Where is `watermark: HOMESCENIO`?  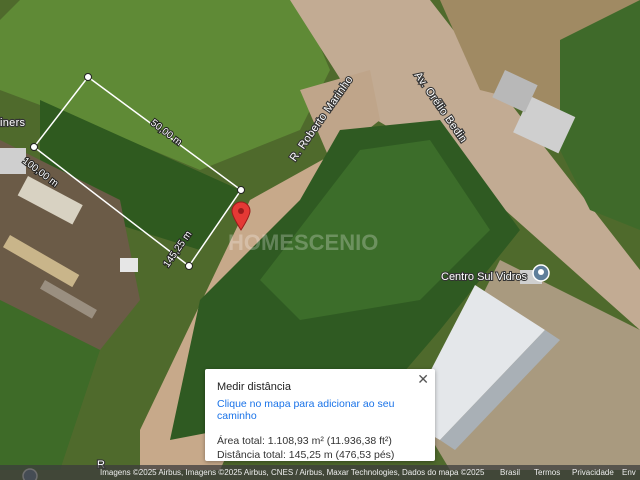
watermark: HOMESCENIO is located at coordinates (303, 242).